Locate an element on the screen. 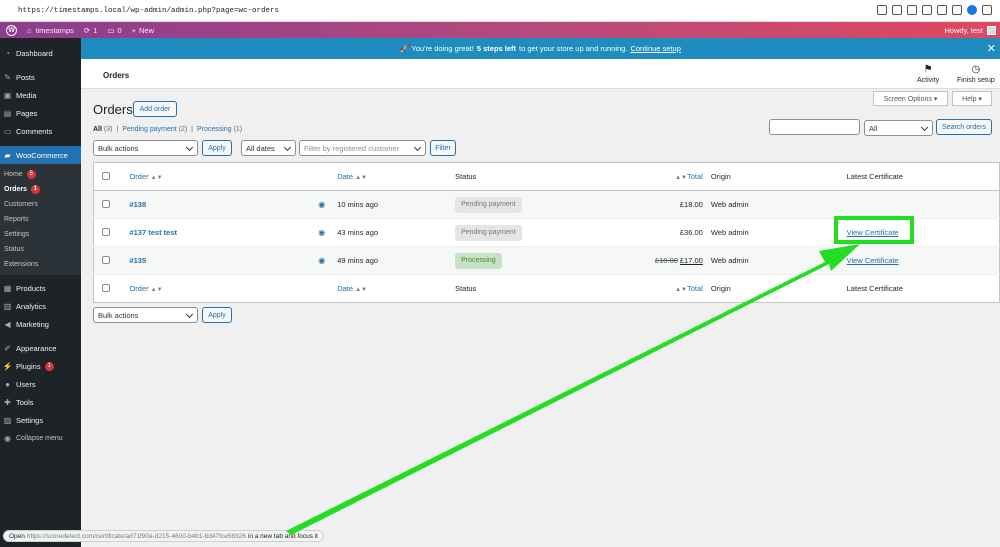 The width and height of the screenshot is (1000, 547). sidebar-item-products: ▦ Products is located at coordinates (40, 288).